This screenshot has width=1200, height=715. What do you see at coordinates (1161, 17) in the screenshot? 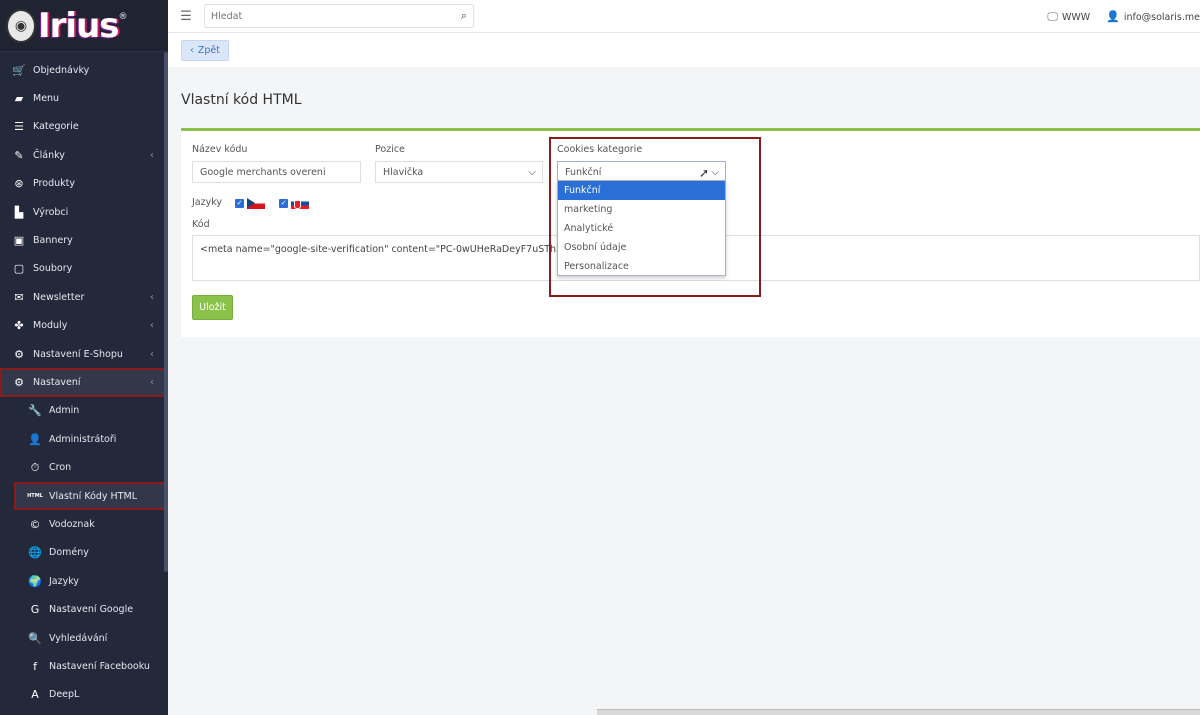
I see `user-email: info@solaris.me` at bounding box center [1161, 17].